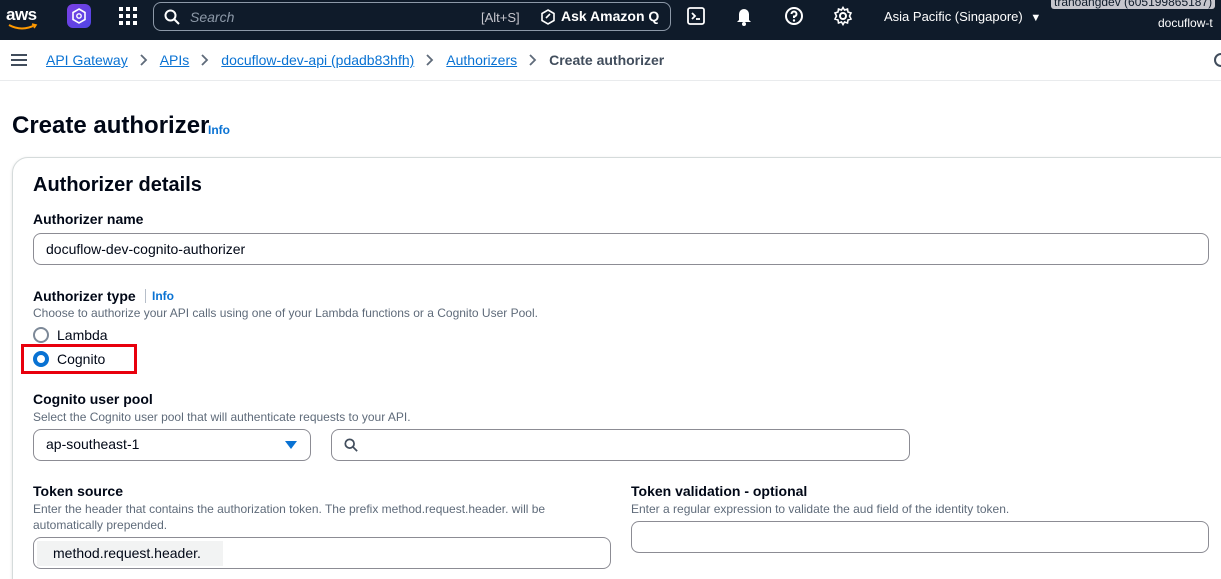 This screenshot has width=1221, height=579. Describe the element at coordinates (128, 16) in the screenshot. I see `services-grid-icon` at that location.